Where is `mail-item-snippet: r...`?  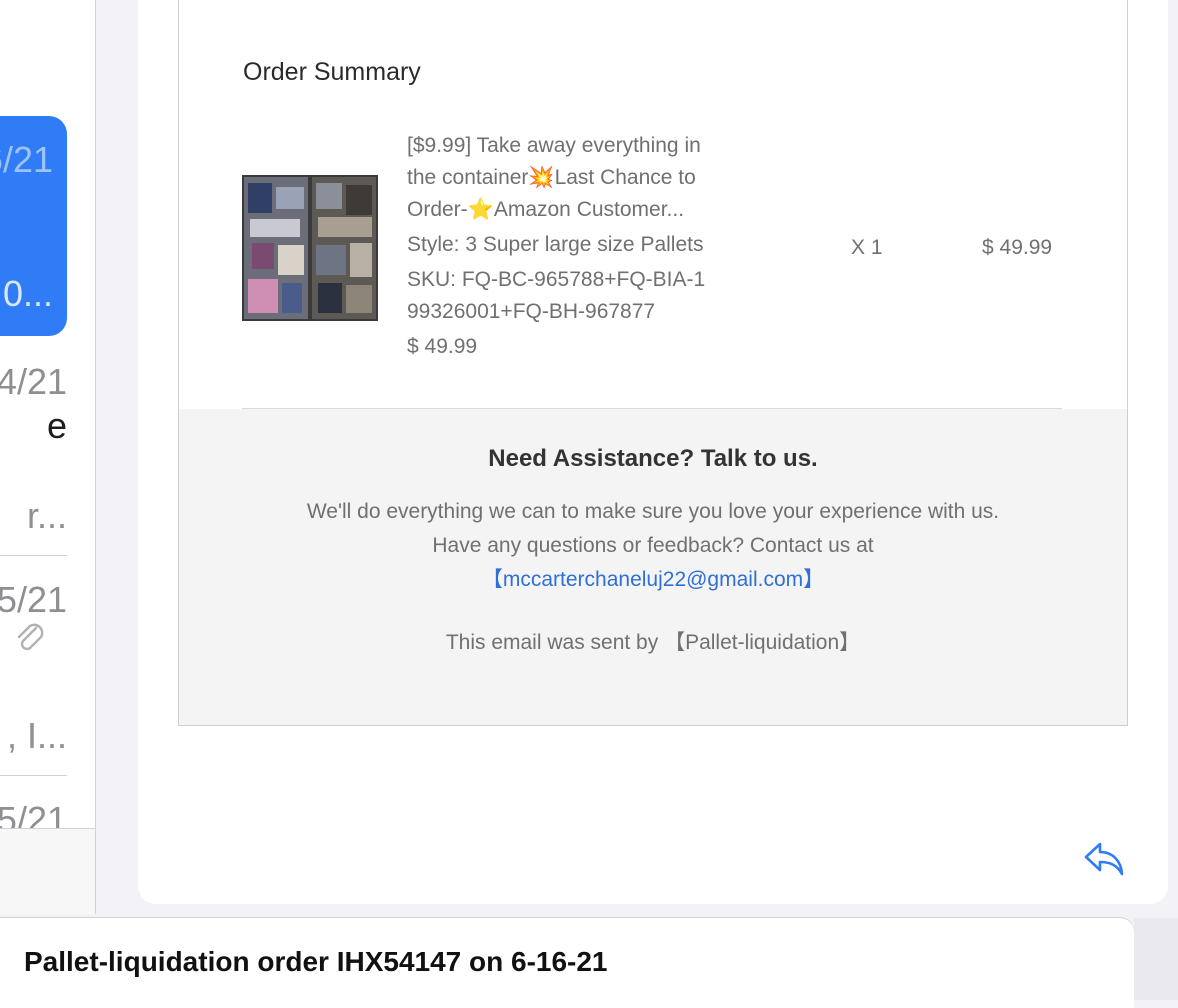 mail-item-snippet: r... is located at coordinates (46, 515).